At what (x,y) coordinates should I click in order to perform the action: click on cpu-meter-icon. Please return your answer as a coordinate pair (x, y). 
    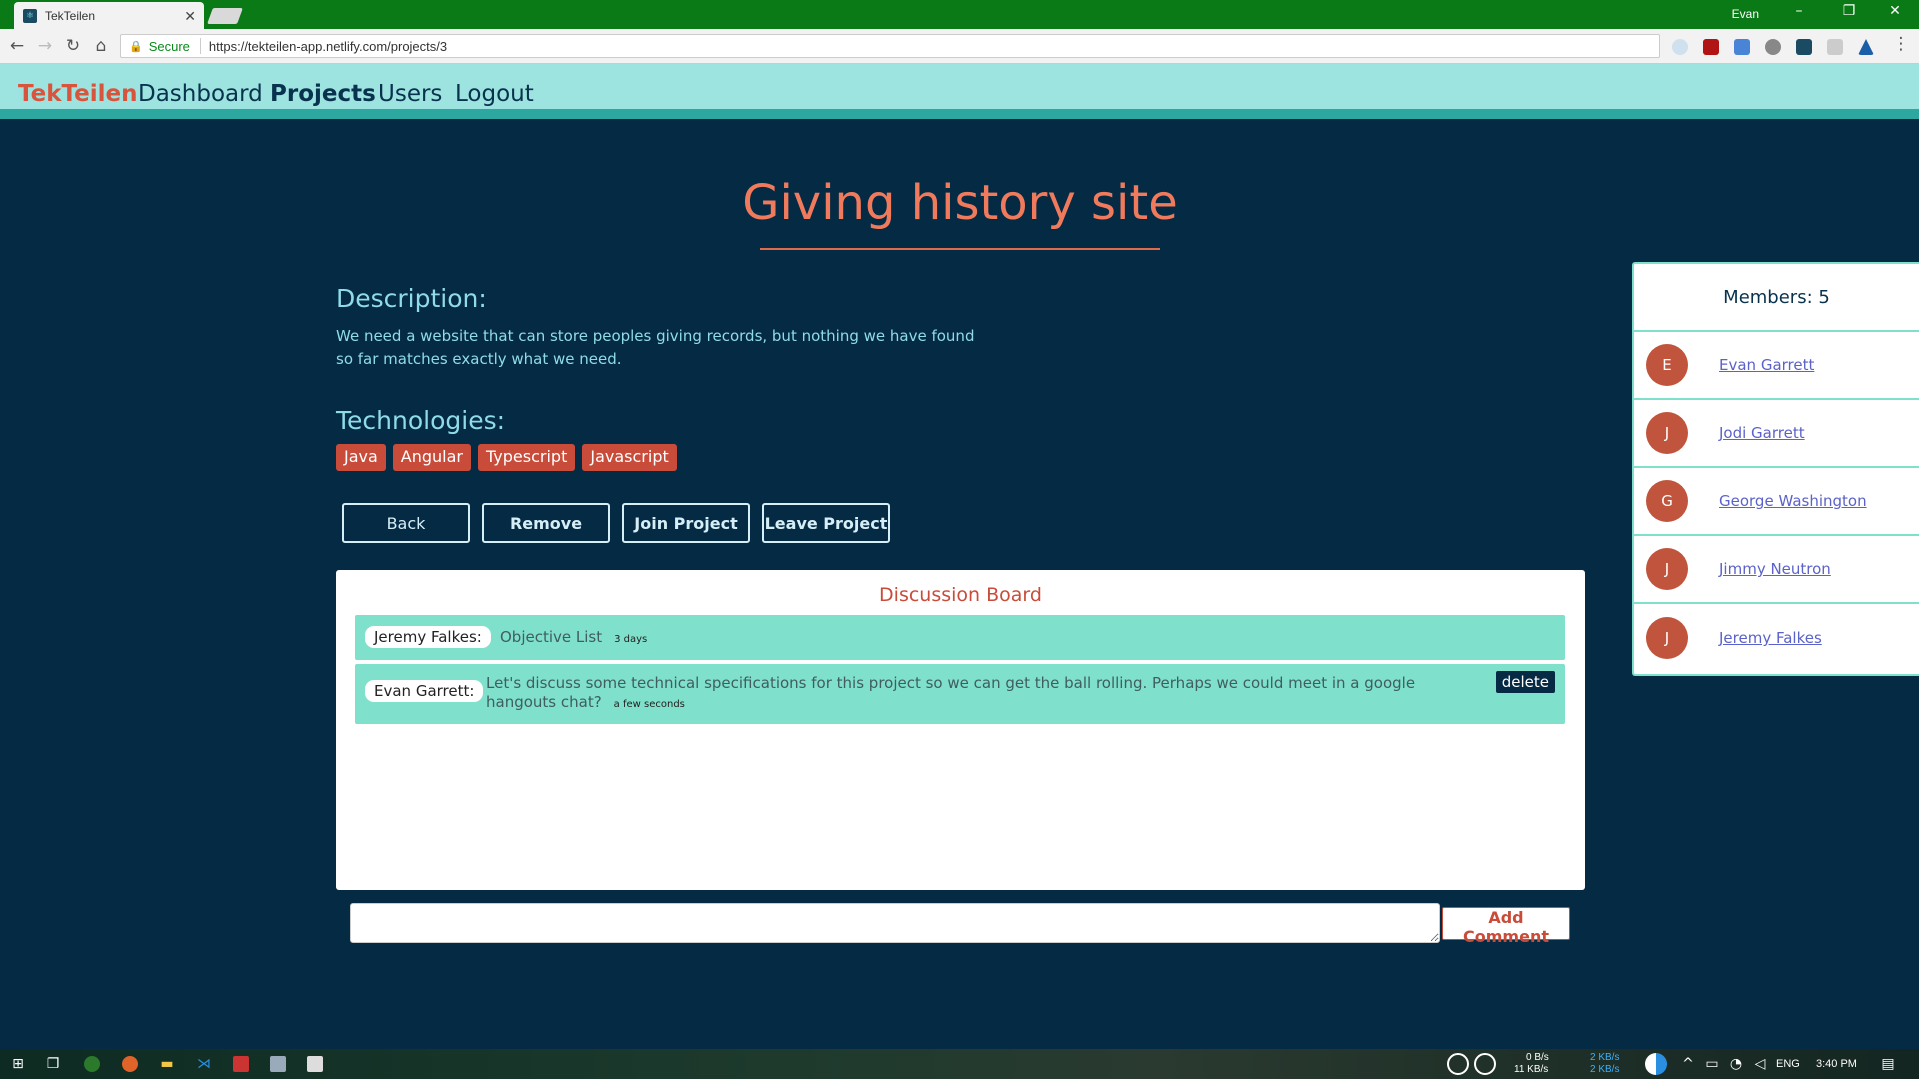
    Looking at the image, I should click on (1458, 1064).